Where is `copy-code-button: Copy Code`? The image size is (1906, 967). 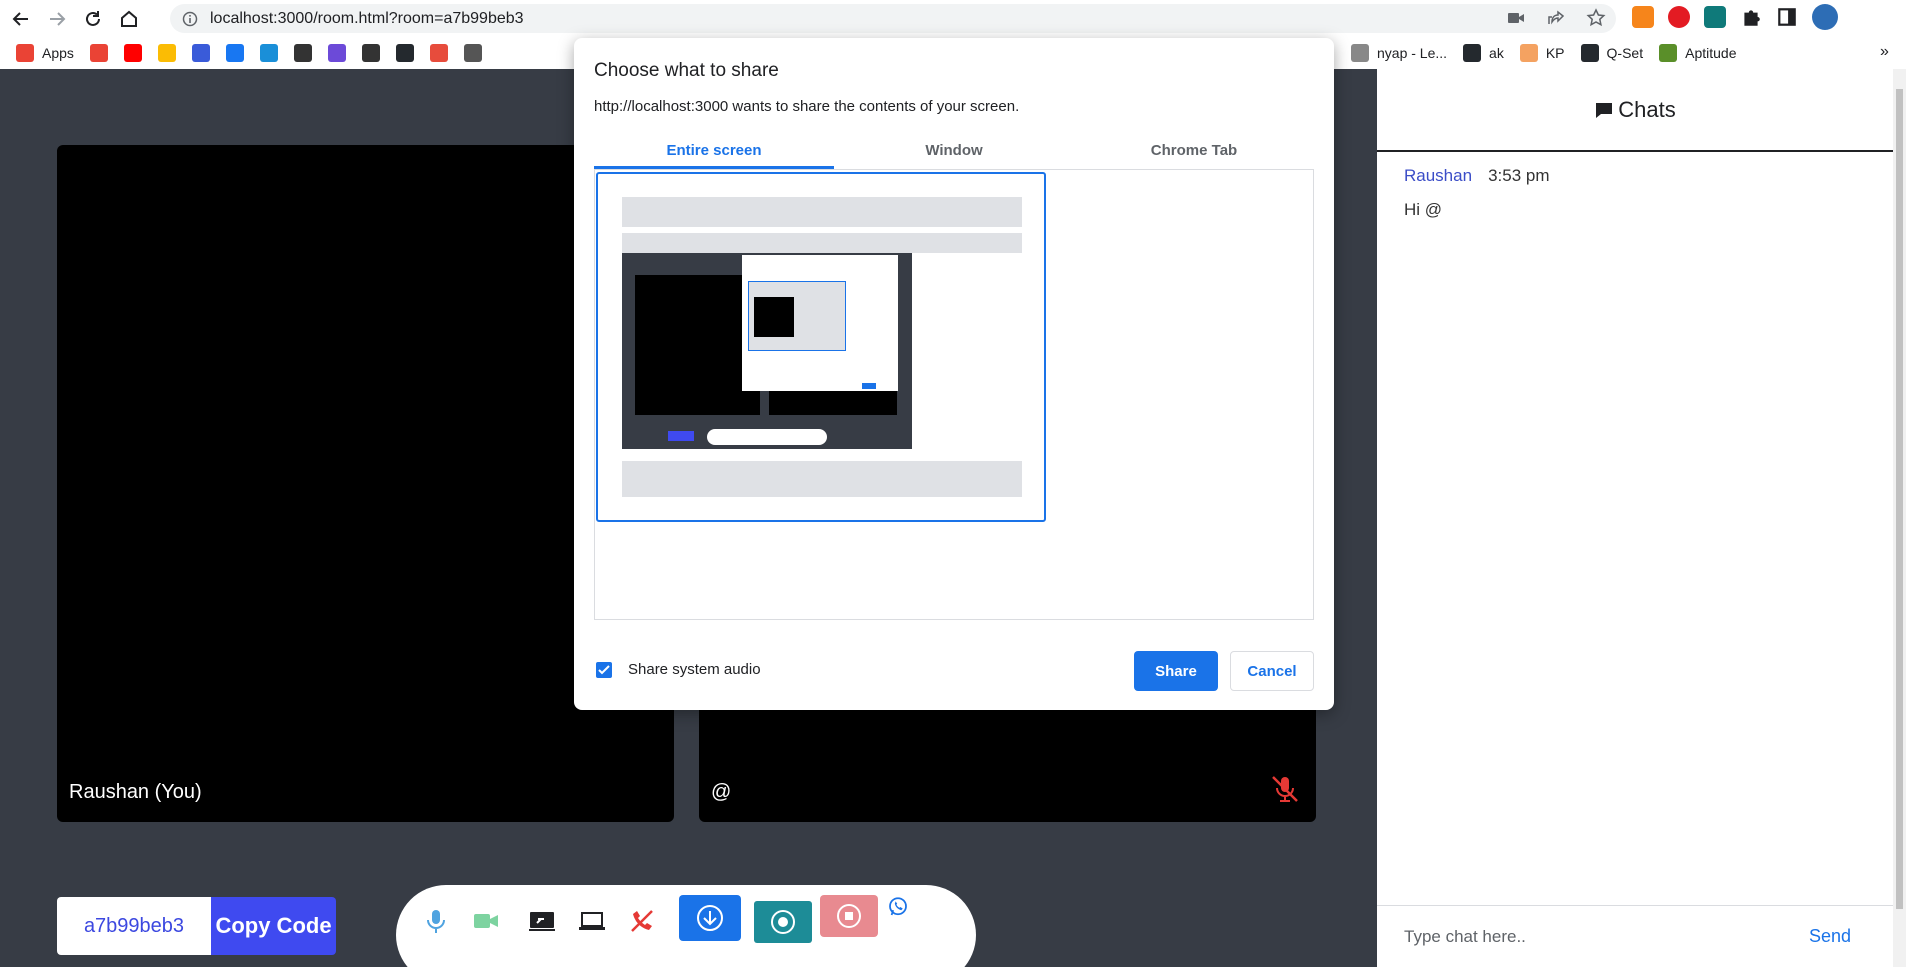
copy-code-button: Copy Code is located at coordinates (273, 926).